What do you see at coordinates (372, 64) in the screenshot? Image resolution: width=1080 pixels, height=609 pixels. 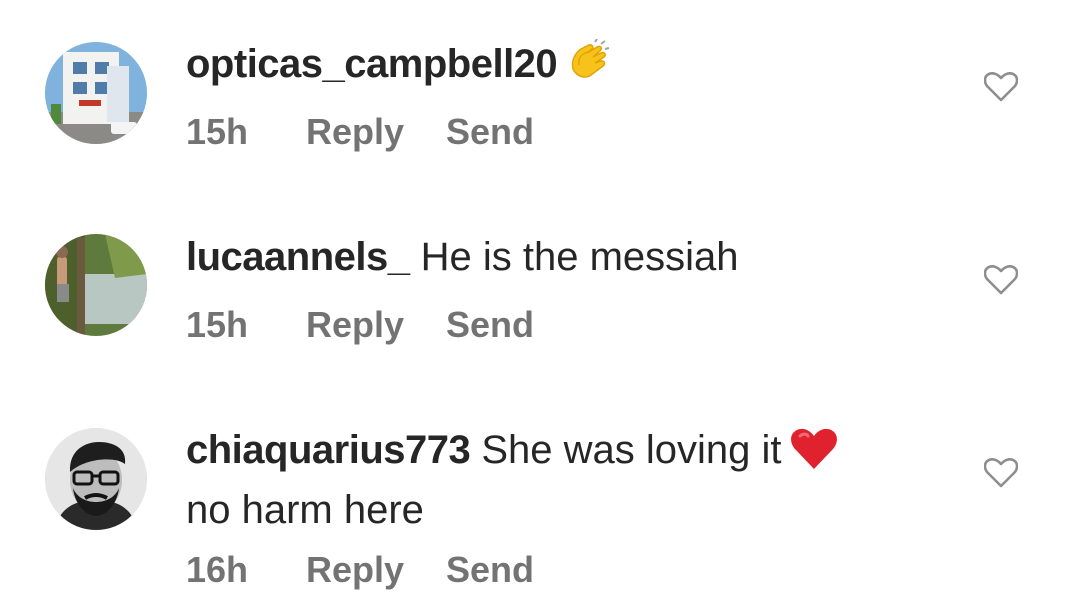 I see `username-link: opticas_campbell20` at bounding box center [372, 64].